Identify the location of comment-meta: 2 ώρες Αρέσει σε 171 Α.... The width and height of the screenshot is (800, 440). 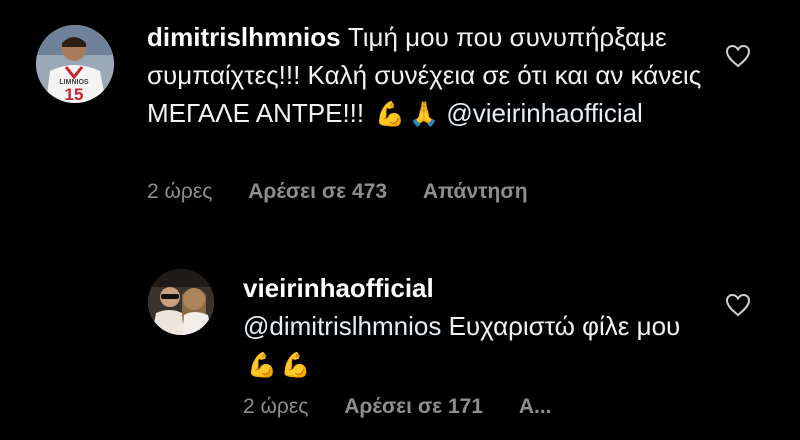
(412, 407).